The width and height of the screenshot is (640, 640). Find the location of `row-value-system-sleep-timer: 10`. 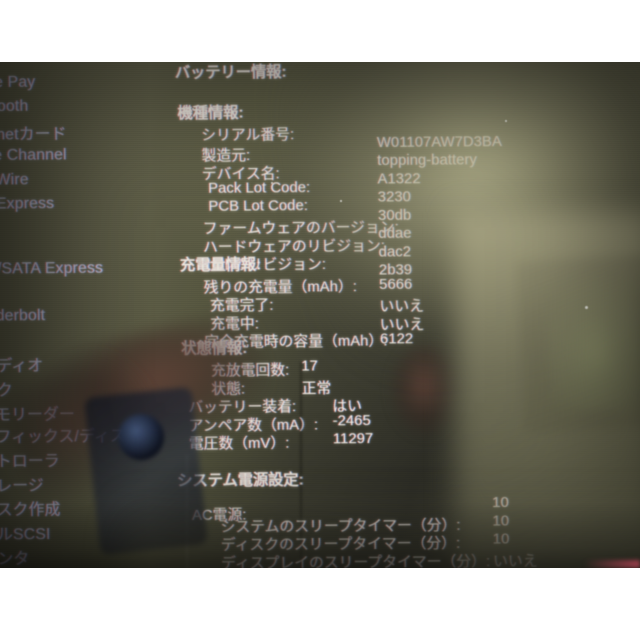

row-value-system-sleep-timer: 10 is located at coordinates (500, 503).